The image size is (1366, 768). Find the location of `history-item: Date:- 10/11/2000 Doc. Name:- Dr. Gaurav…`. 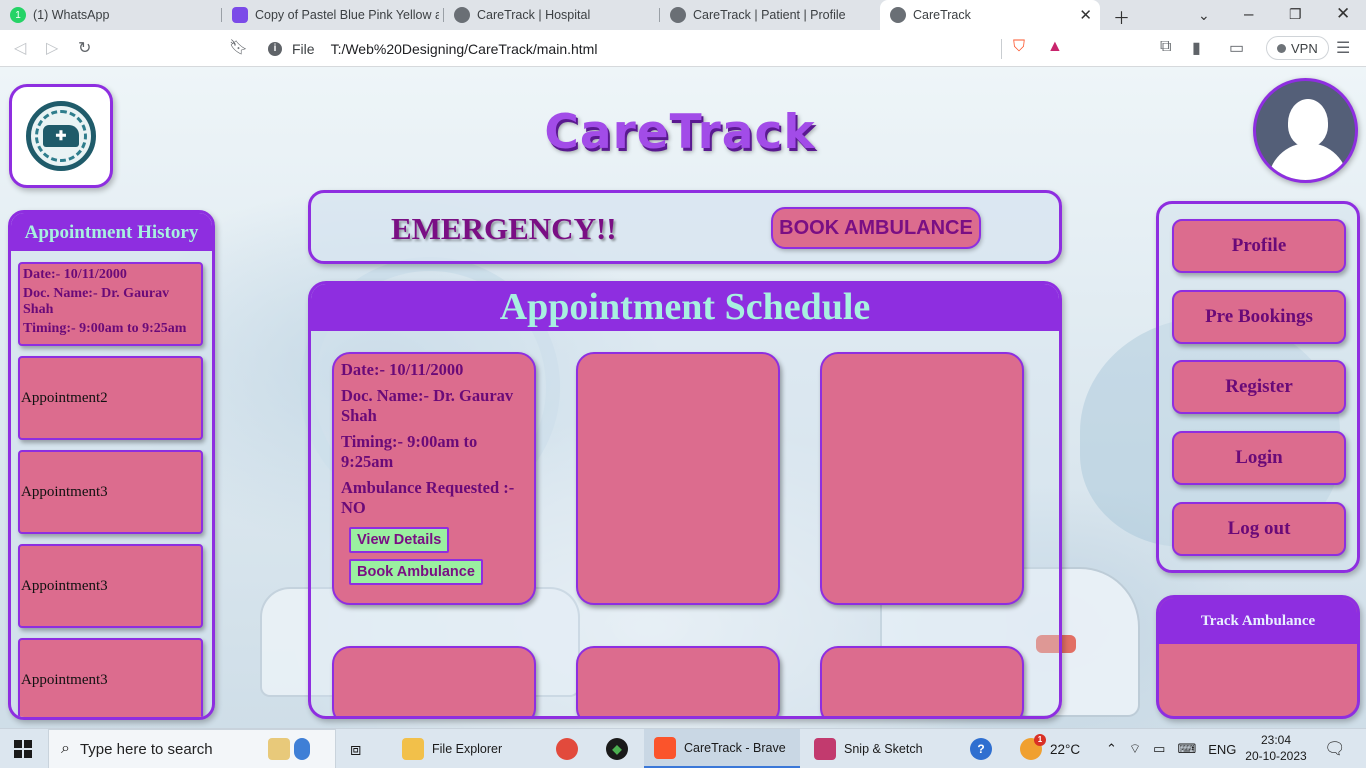

history-item: Date:- 10/11/2000 Doc. Name:- Dr. Gaurav… is located at coordinates (110, 304).